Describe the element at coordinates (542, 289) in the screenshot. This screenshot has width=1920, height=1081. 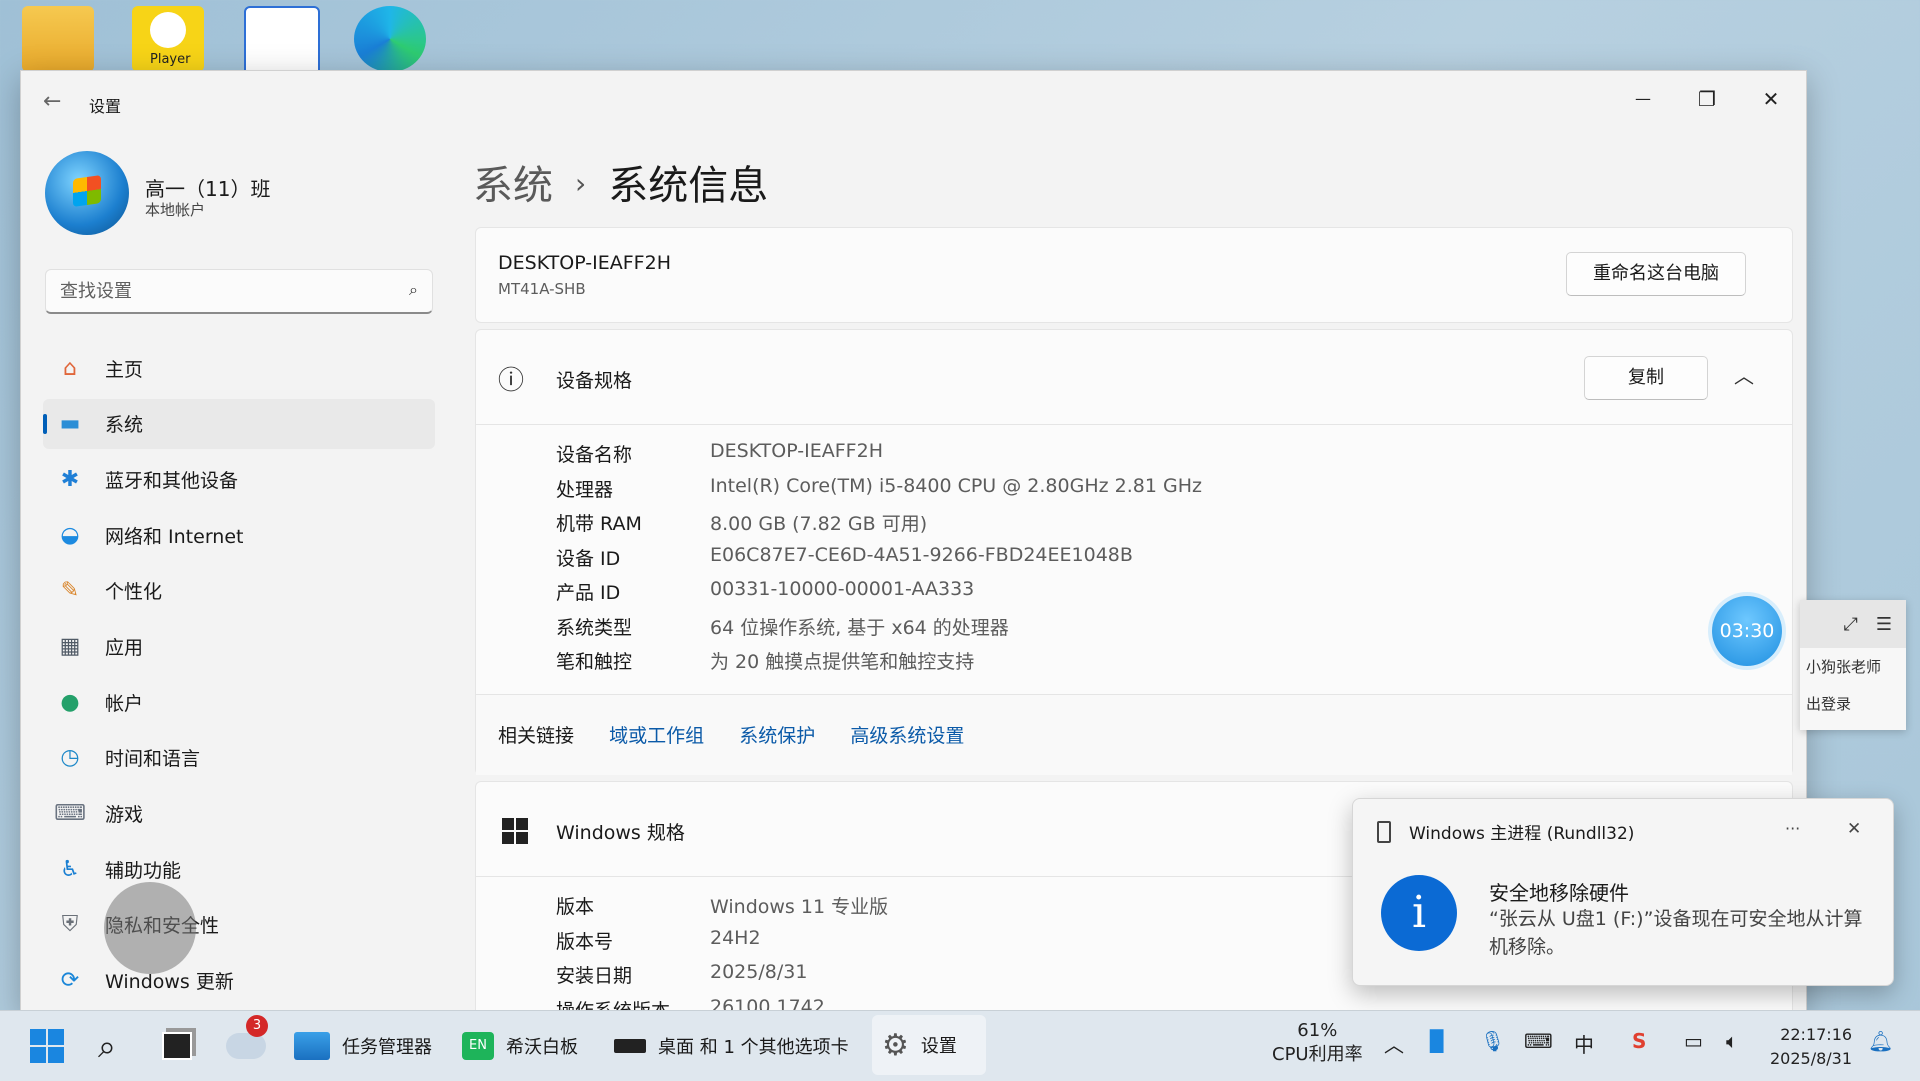
I see `device-model: MT41A-SHB` at that location.